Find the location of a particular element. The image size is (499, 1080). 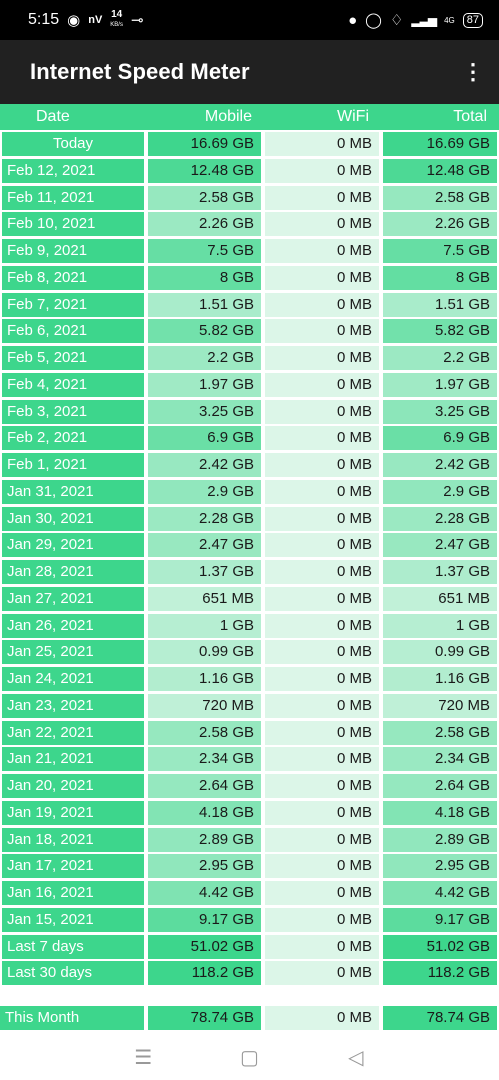

table-row: Jan 24, 2021 1.16 GB 0 MB 1.16 GB is located at coordinates (249, 679).